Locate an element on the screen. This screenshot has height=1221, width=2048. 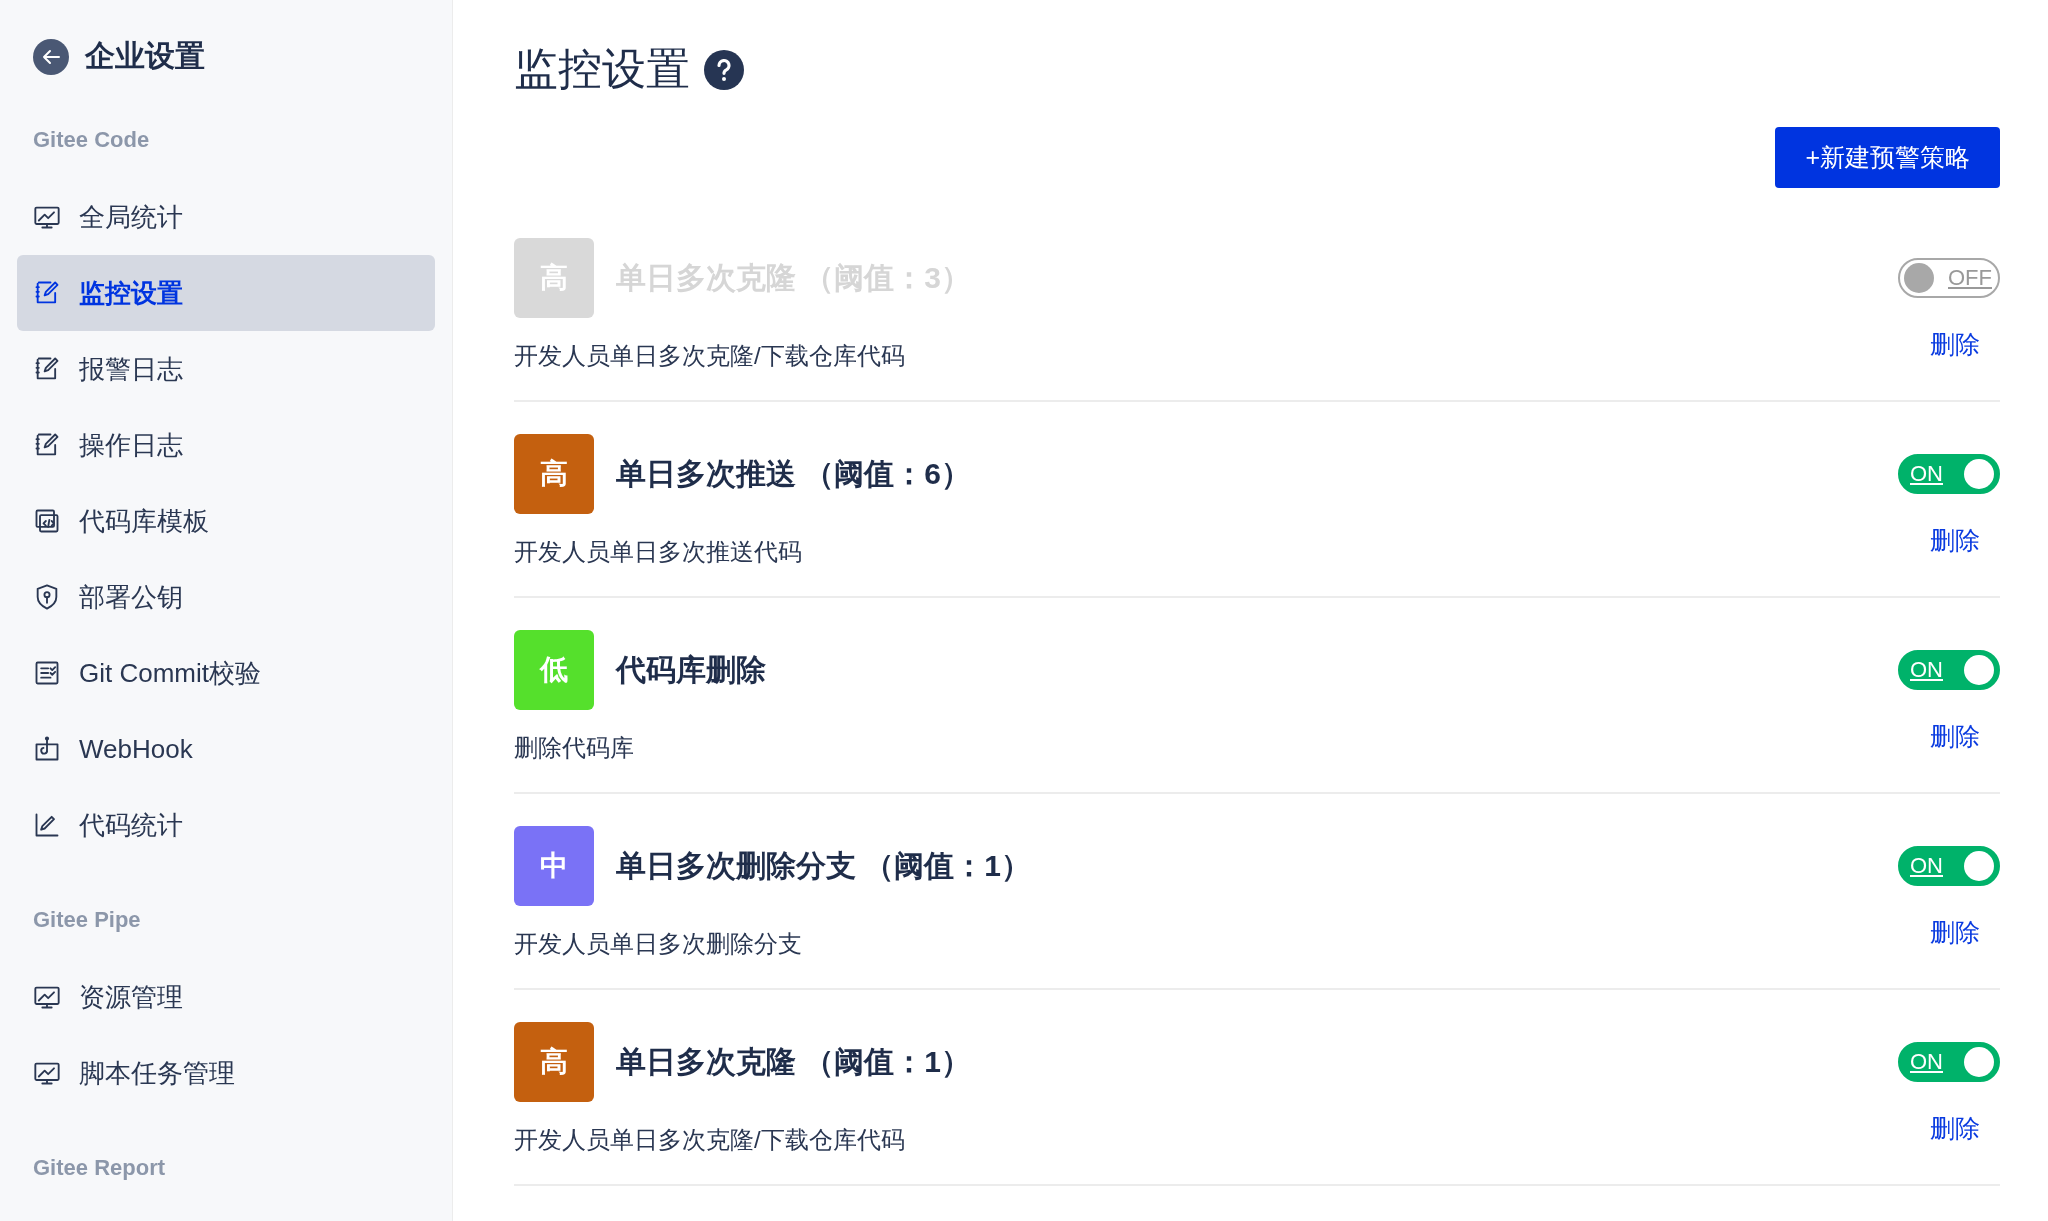
rule-title: 单日多次克隆 （阈值：1） is located at coordinates (794, 1061).